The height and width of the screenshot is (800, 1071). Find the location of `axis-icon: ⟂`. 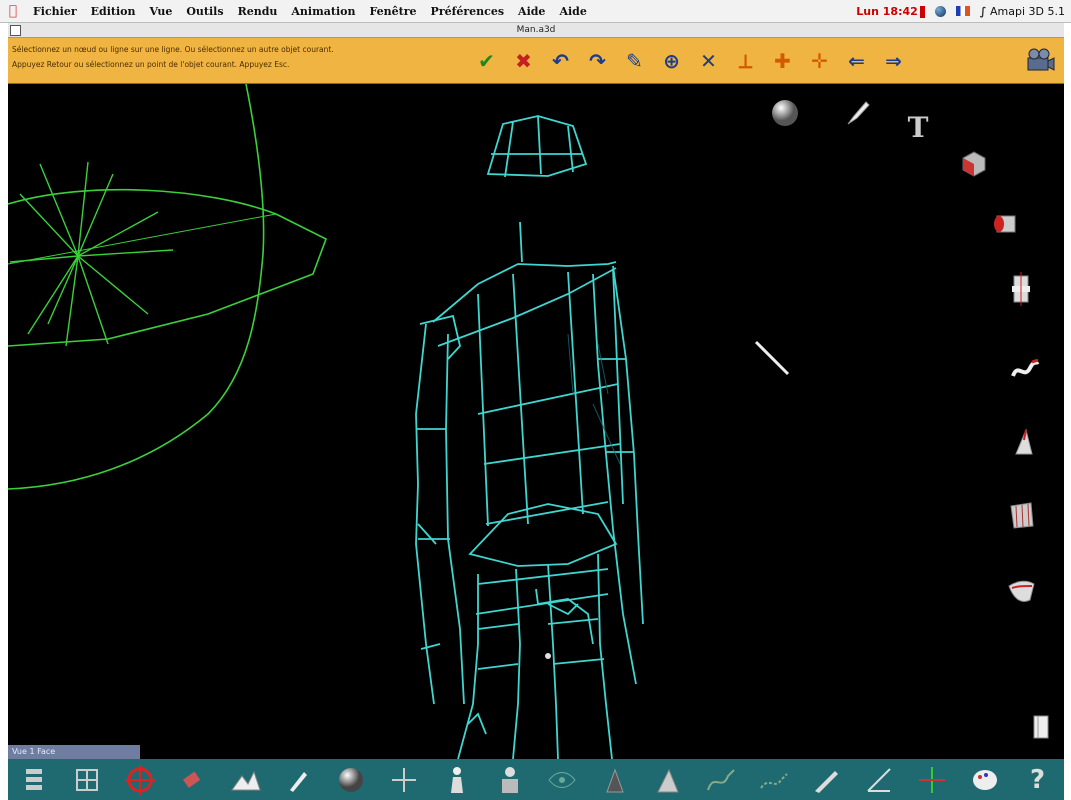

axis-icon: ⟂ is located at coordinates (745, 61).